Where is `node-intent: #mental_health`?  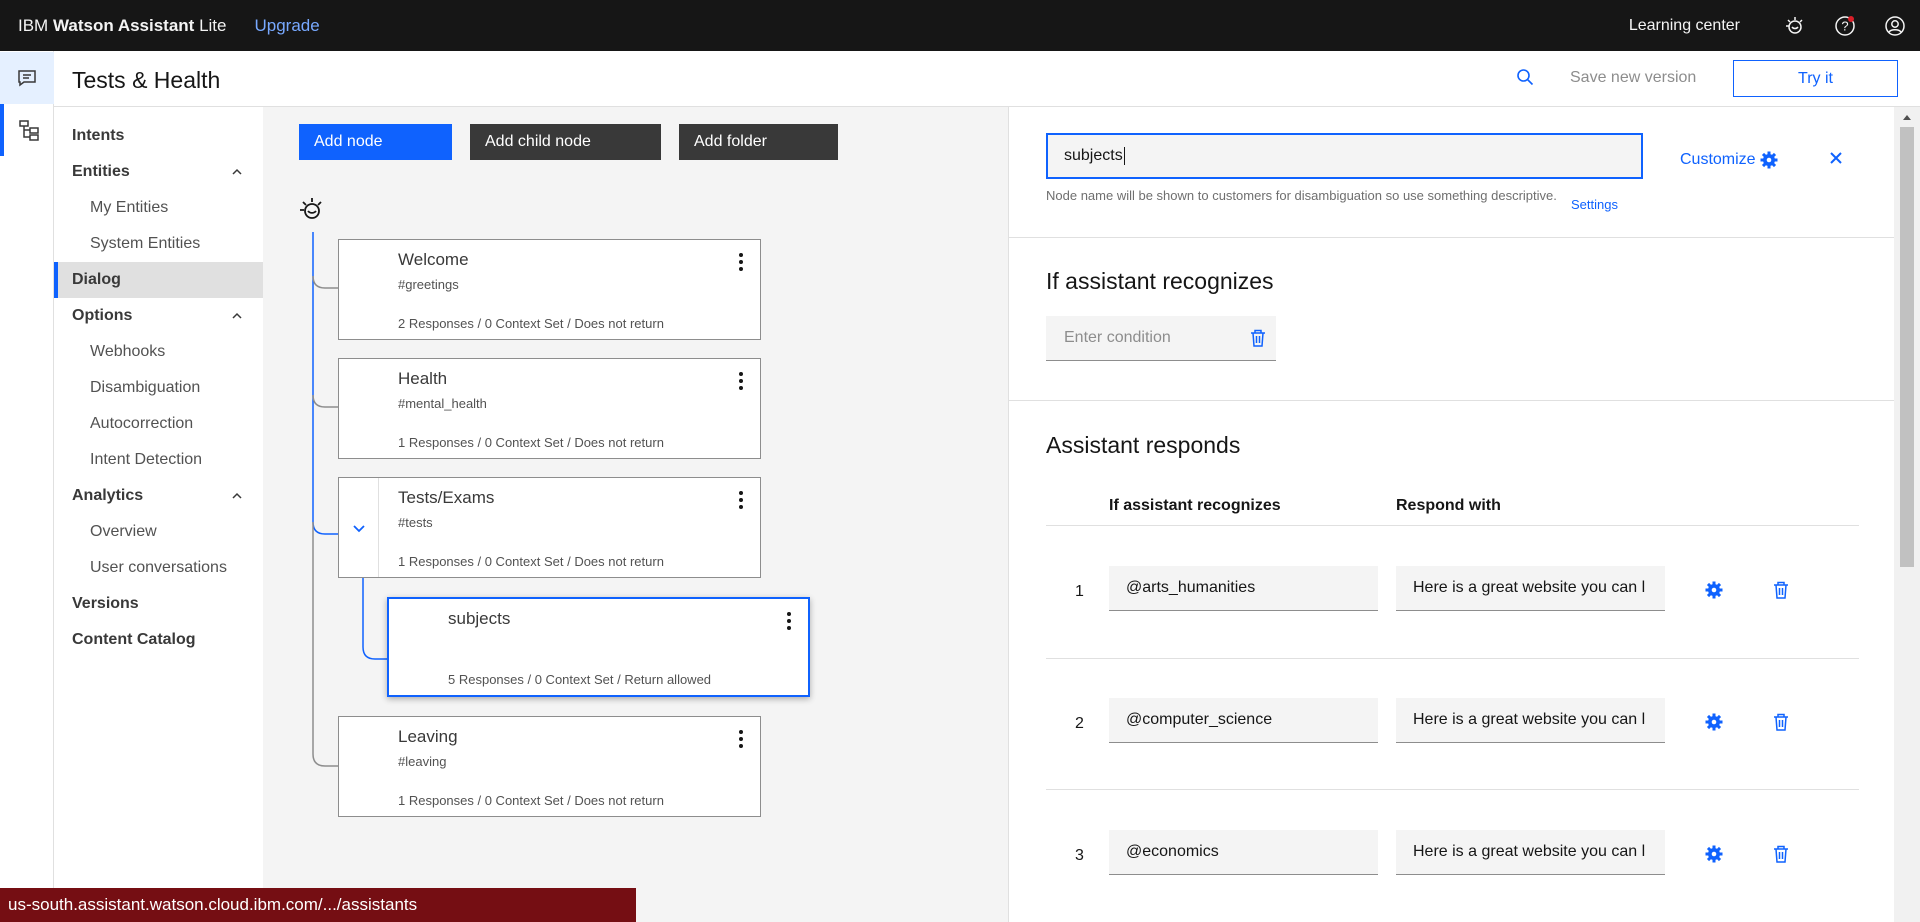 node-intent: #mental_health is located at coordinates (442, 403).